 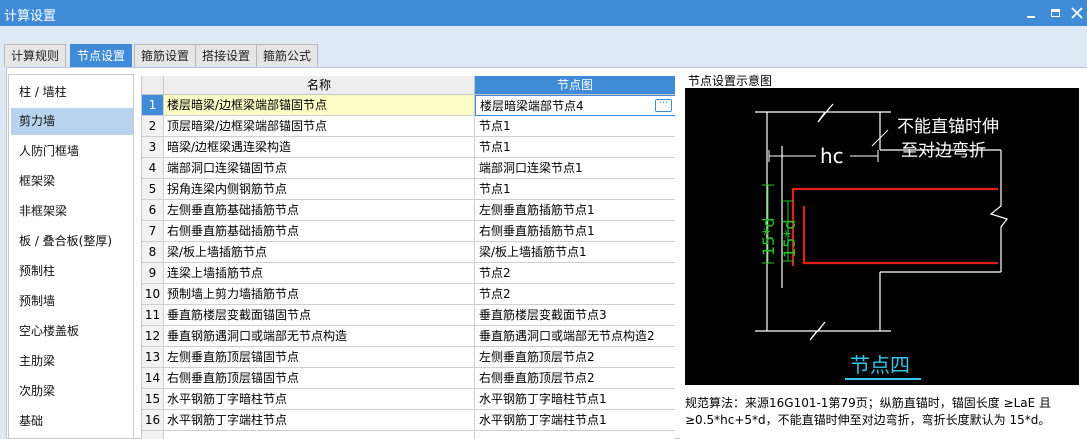 I want to click on row-name: 连梁上墙插筋节点, so click(x=319, y=273).